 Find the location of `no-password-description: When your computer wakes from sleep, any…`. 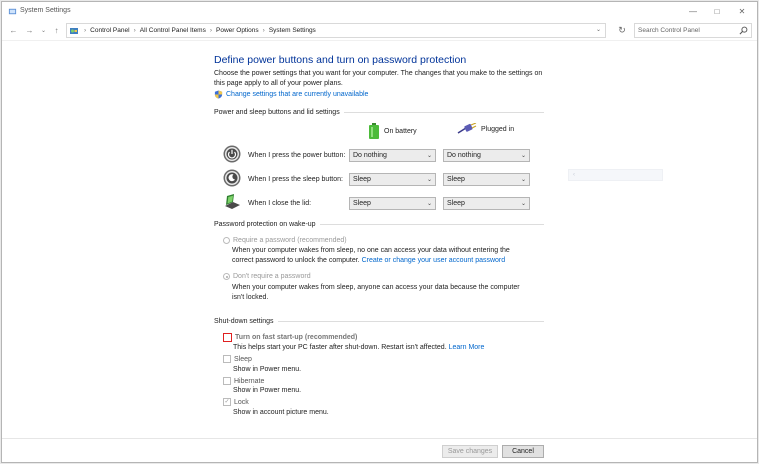

no-password-description: When your computer wakes from sleep, any… is located at coordinates (376, 292).